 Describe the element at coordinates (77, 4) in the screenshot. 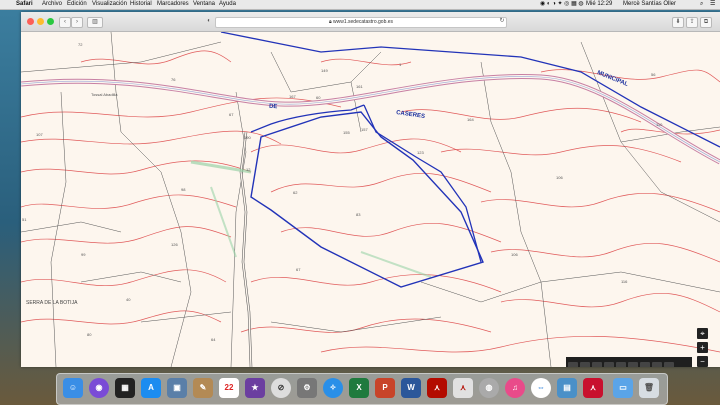

I see `menu-edicion: Edición` at that location.